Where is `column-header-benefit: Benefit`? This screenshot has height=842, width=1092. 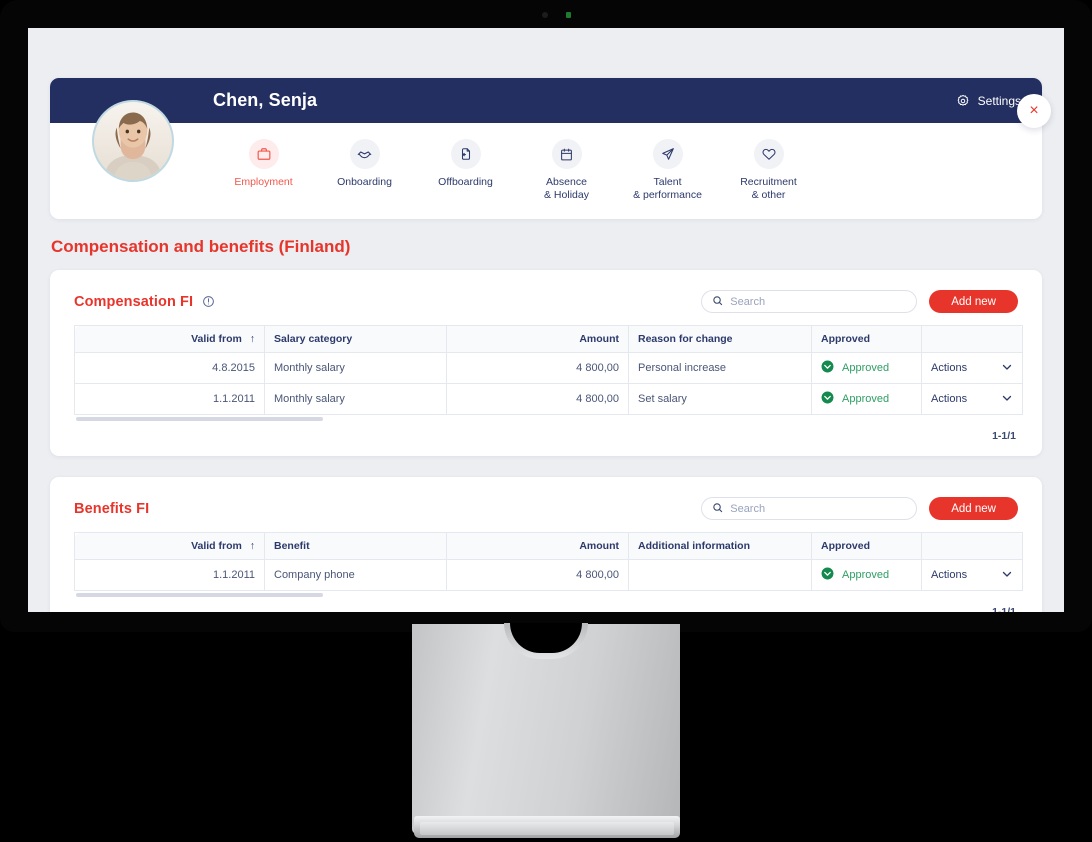
column-header-benefit: Benefit is located at coordinates (355, 546).